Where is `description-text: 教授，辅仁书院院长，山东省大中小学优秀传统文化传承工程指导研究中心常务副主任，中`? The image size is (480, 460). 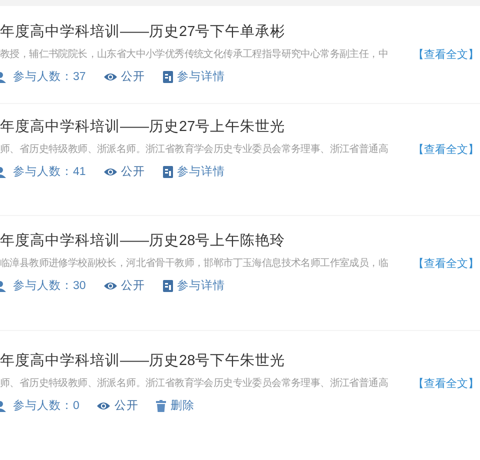
description-text: 教授，辅仁书院院长，山东省大中小学优秀传统文化传承工程指导研究中心常务副主任，中 is located at coordinates (194, 55).